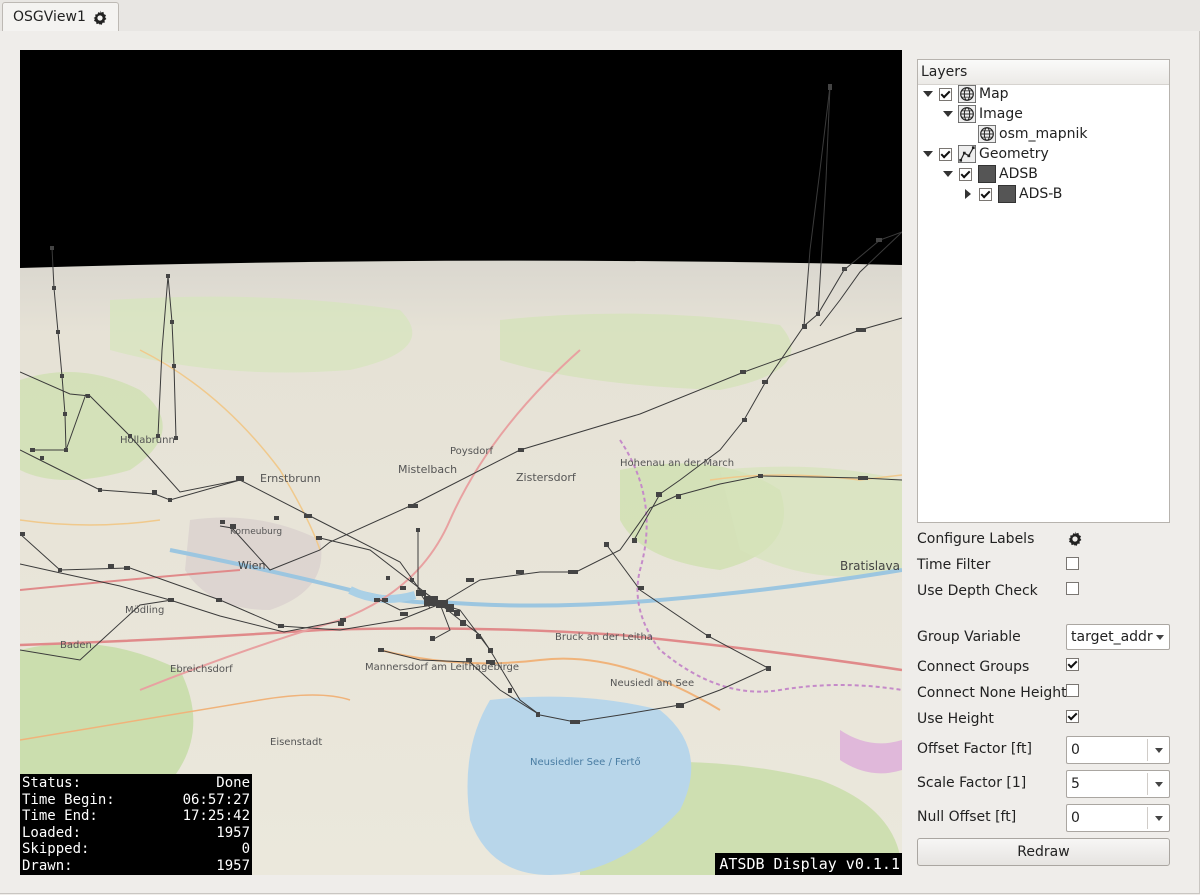 Image resolution: width=1200 pixels, height=895 pixels. I want to click on tree-item-map: Map, so click(965, 94).